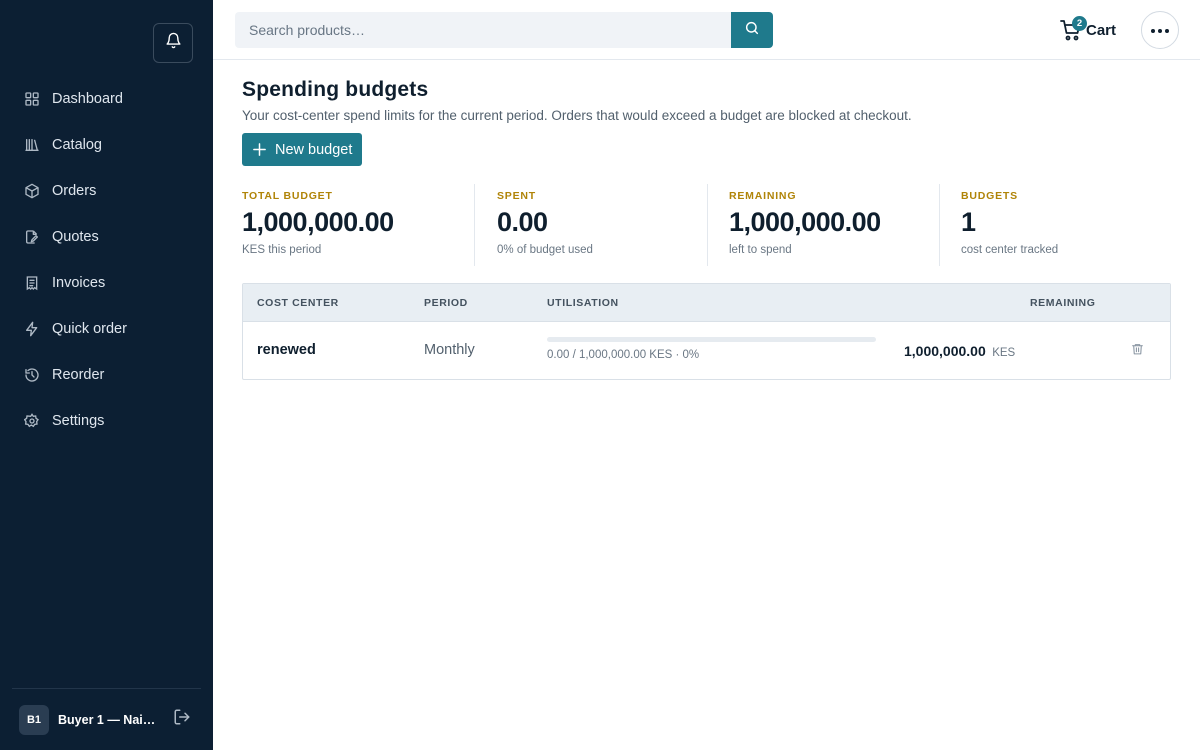 The height and width of the screenshot is (750, 1200). Describe the element at coordinates (286, 350) in the screenshot. I see `cost-center-name: renewed` at that location.